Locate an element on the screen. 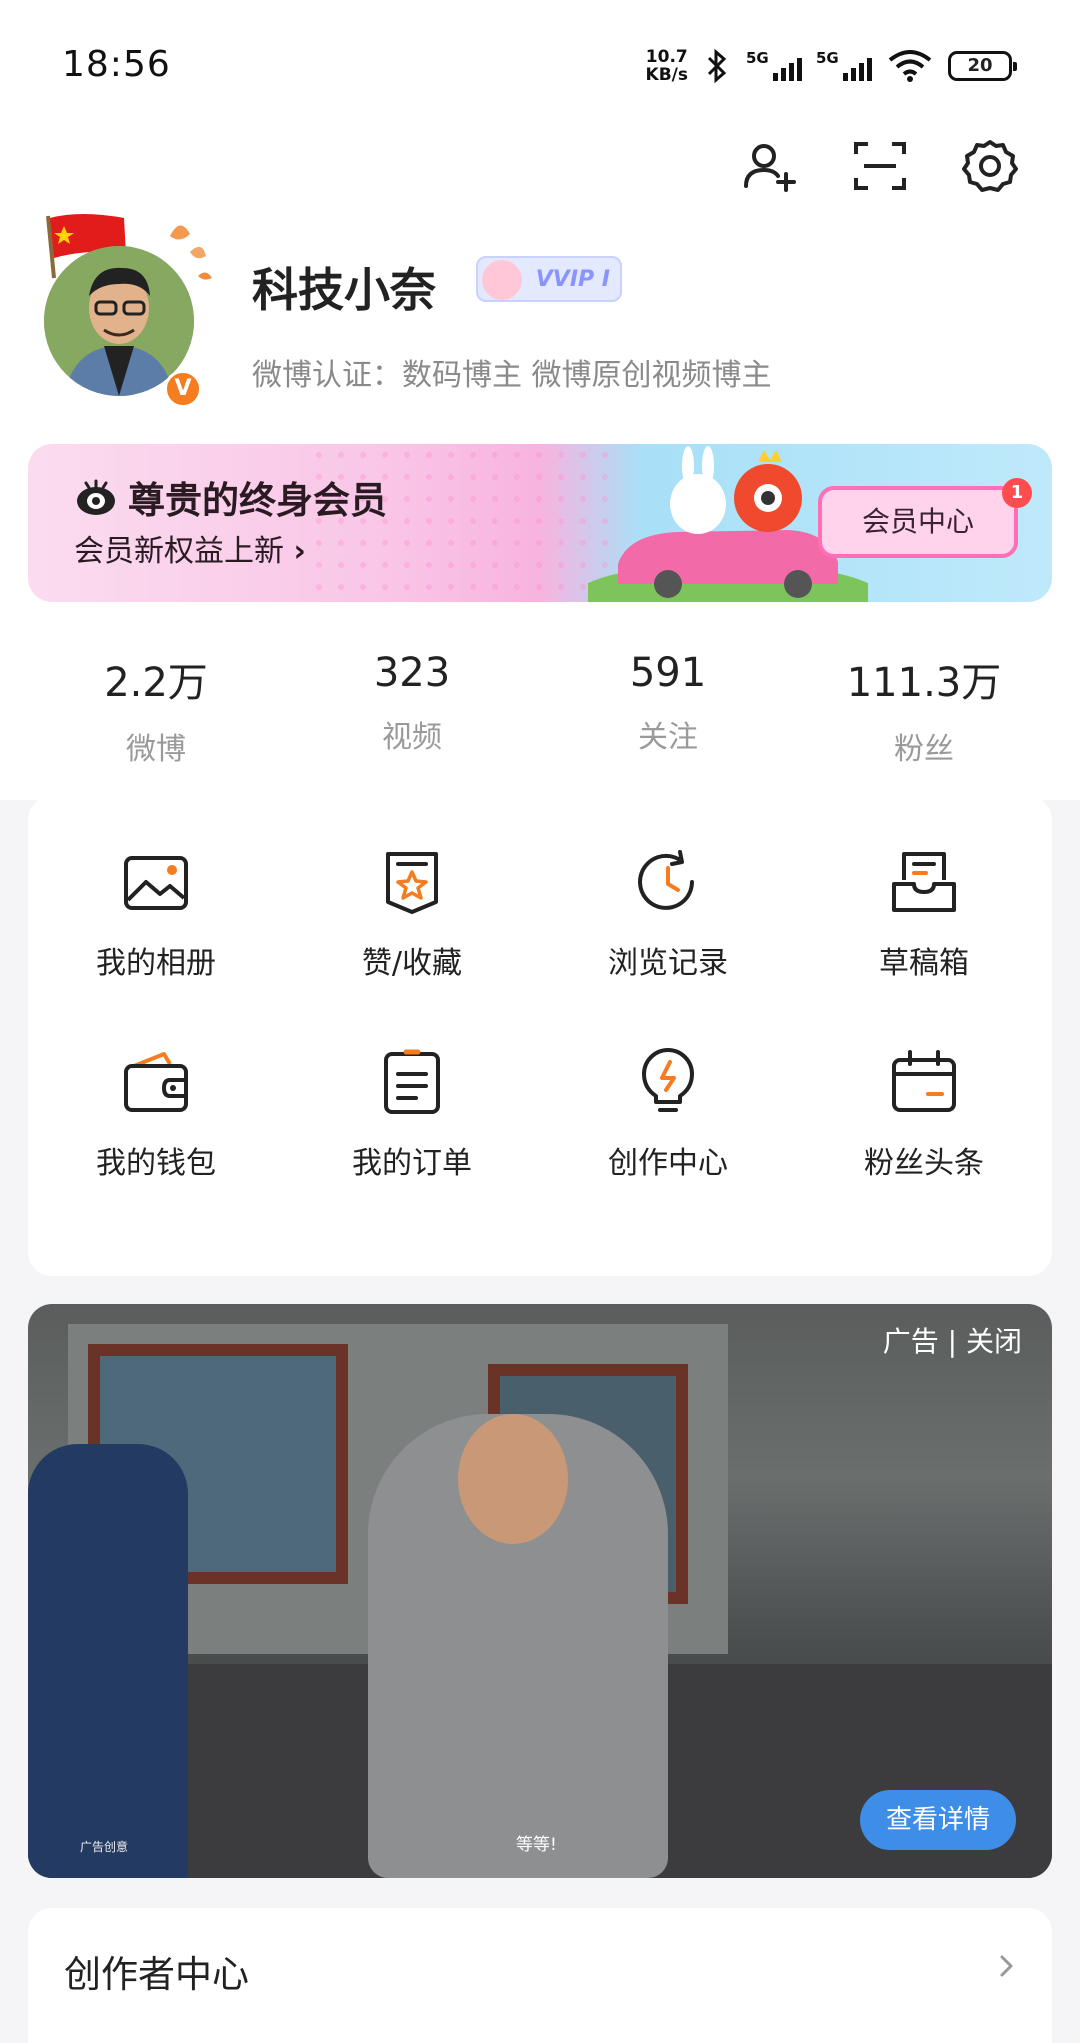 The width and height of the screenshot is (1080, 2043). grid-item-album: 我的相册 is located at coordinates (156, 914).